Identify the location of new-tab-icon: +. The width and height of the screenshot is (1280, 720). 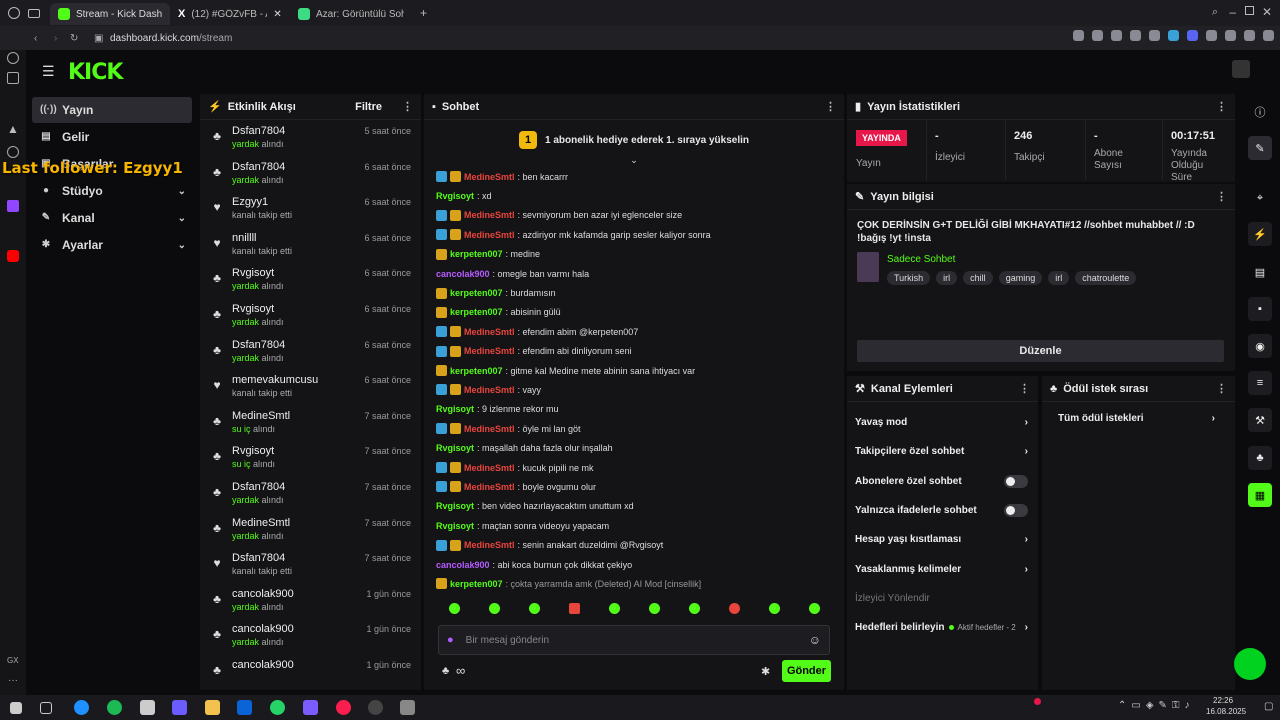
(423, 13).